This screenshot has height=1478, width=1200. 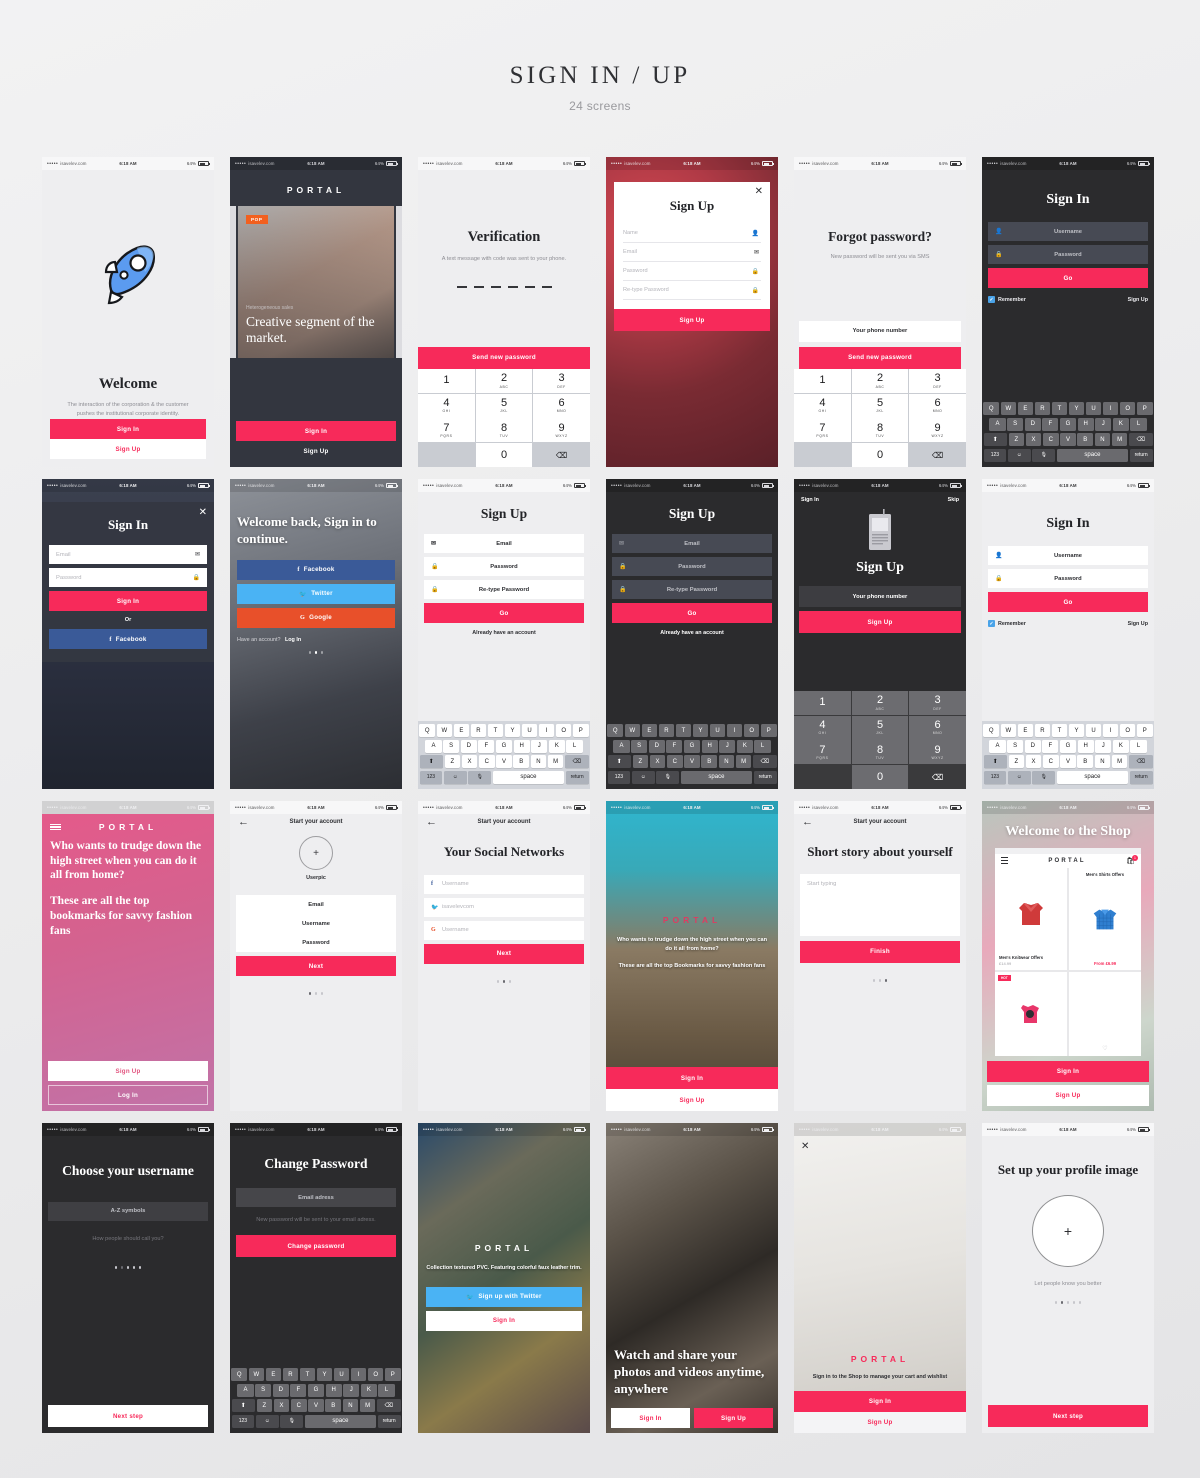 I want to click on numkey-0: 0, so click(x=880, y=777).